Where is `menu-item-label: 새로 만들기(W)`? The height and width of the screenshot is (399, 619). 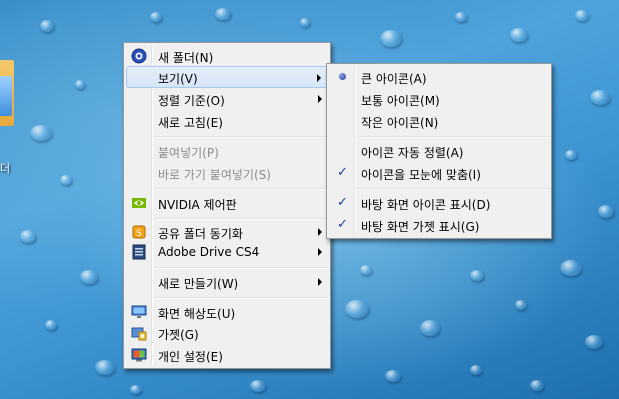
menu-item-label: 새로 만들기(W) is located at coordinates (198, 284).